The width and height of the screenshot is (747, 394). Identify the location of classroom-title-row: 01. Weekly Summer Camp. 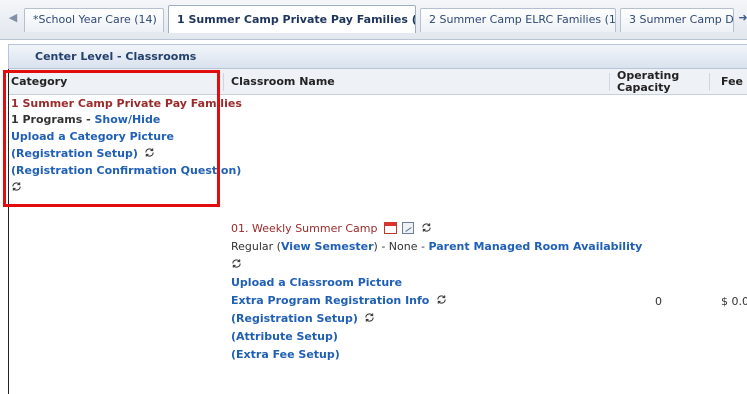
(331, 229).